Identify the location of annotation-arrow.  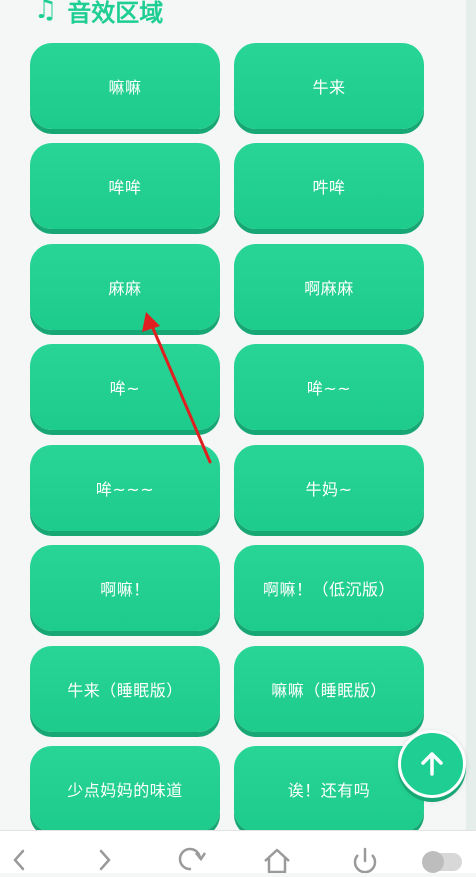
(177, 388).